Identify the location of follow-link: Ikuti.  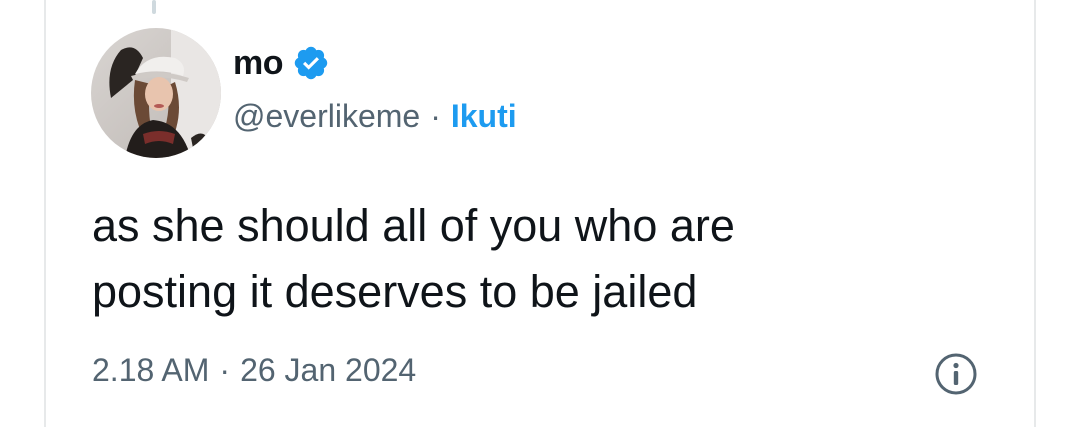
(484, 116).